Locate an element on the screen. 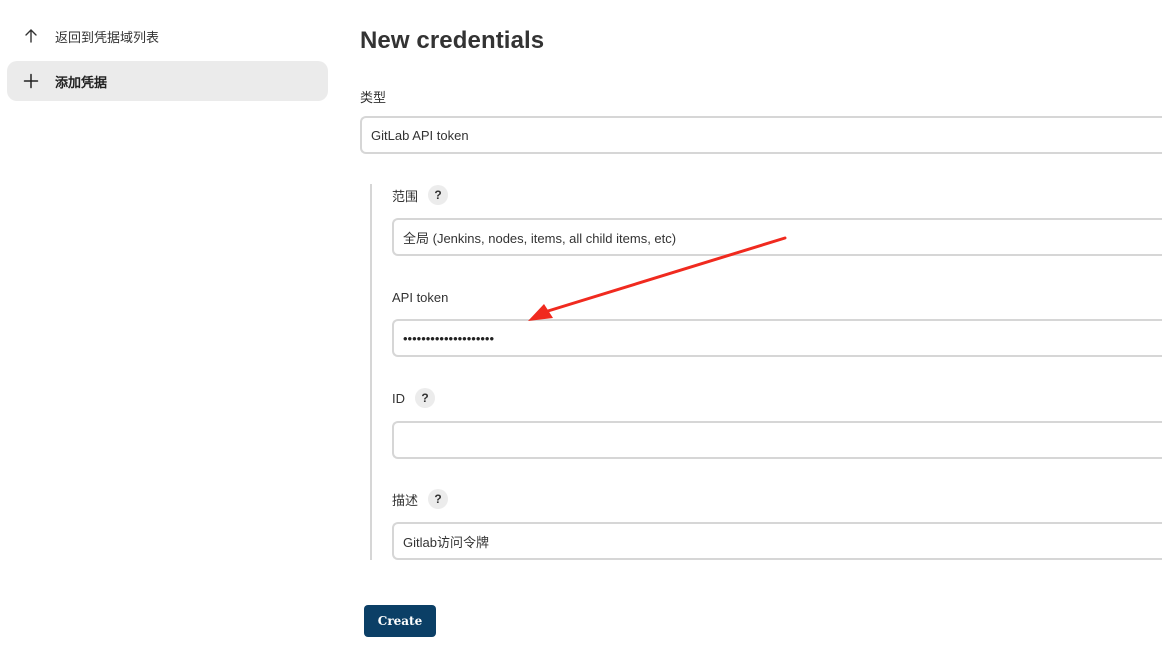 The width and height of the screenshot is (1162, 660). nested-section-divider is located at coordinates (371, 372).